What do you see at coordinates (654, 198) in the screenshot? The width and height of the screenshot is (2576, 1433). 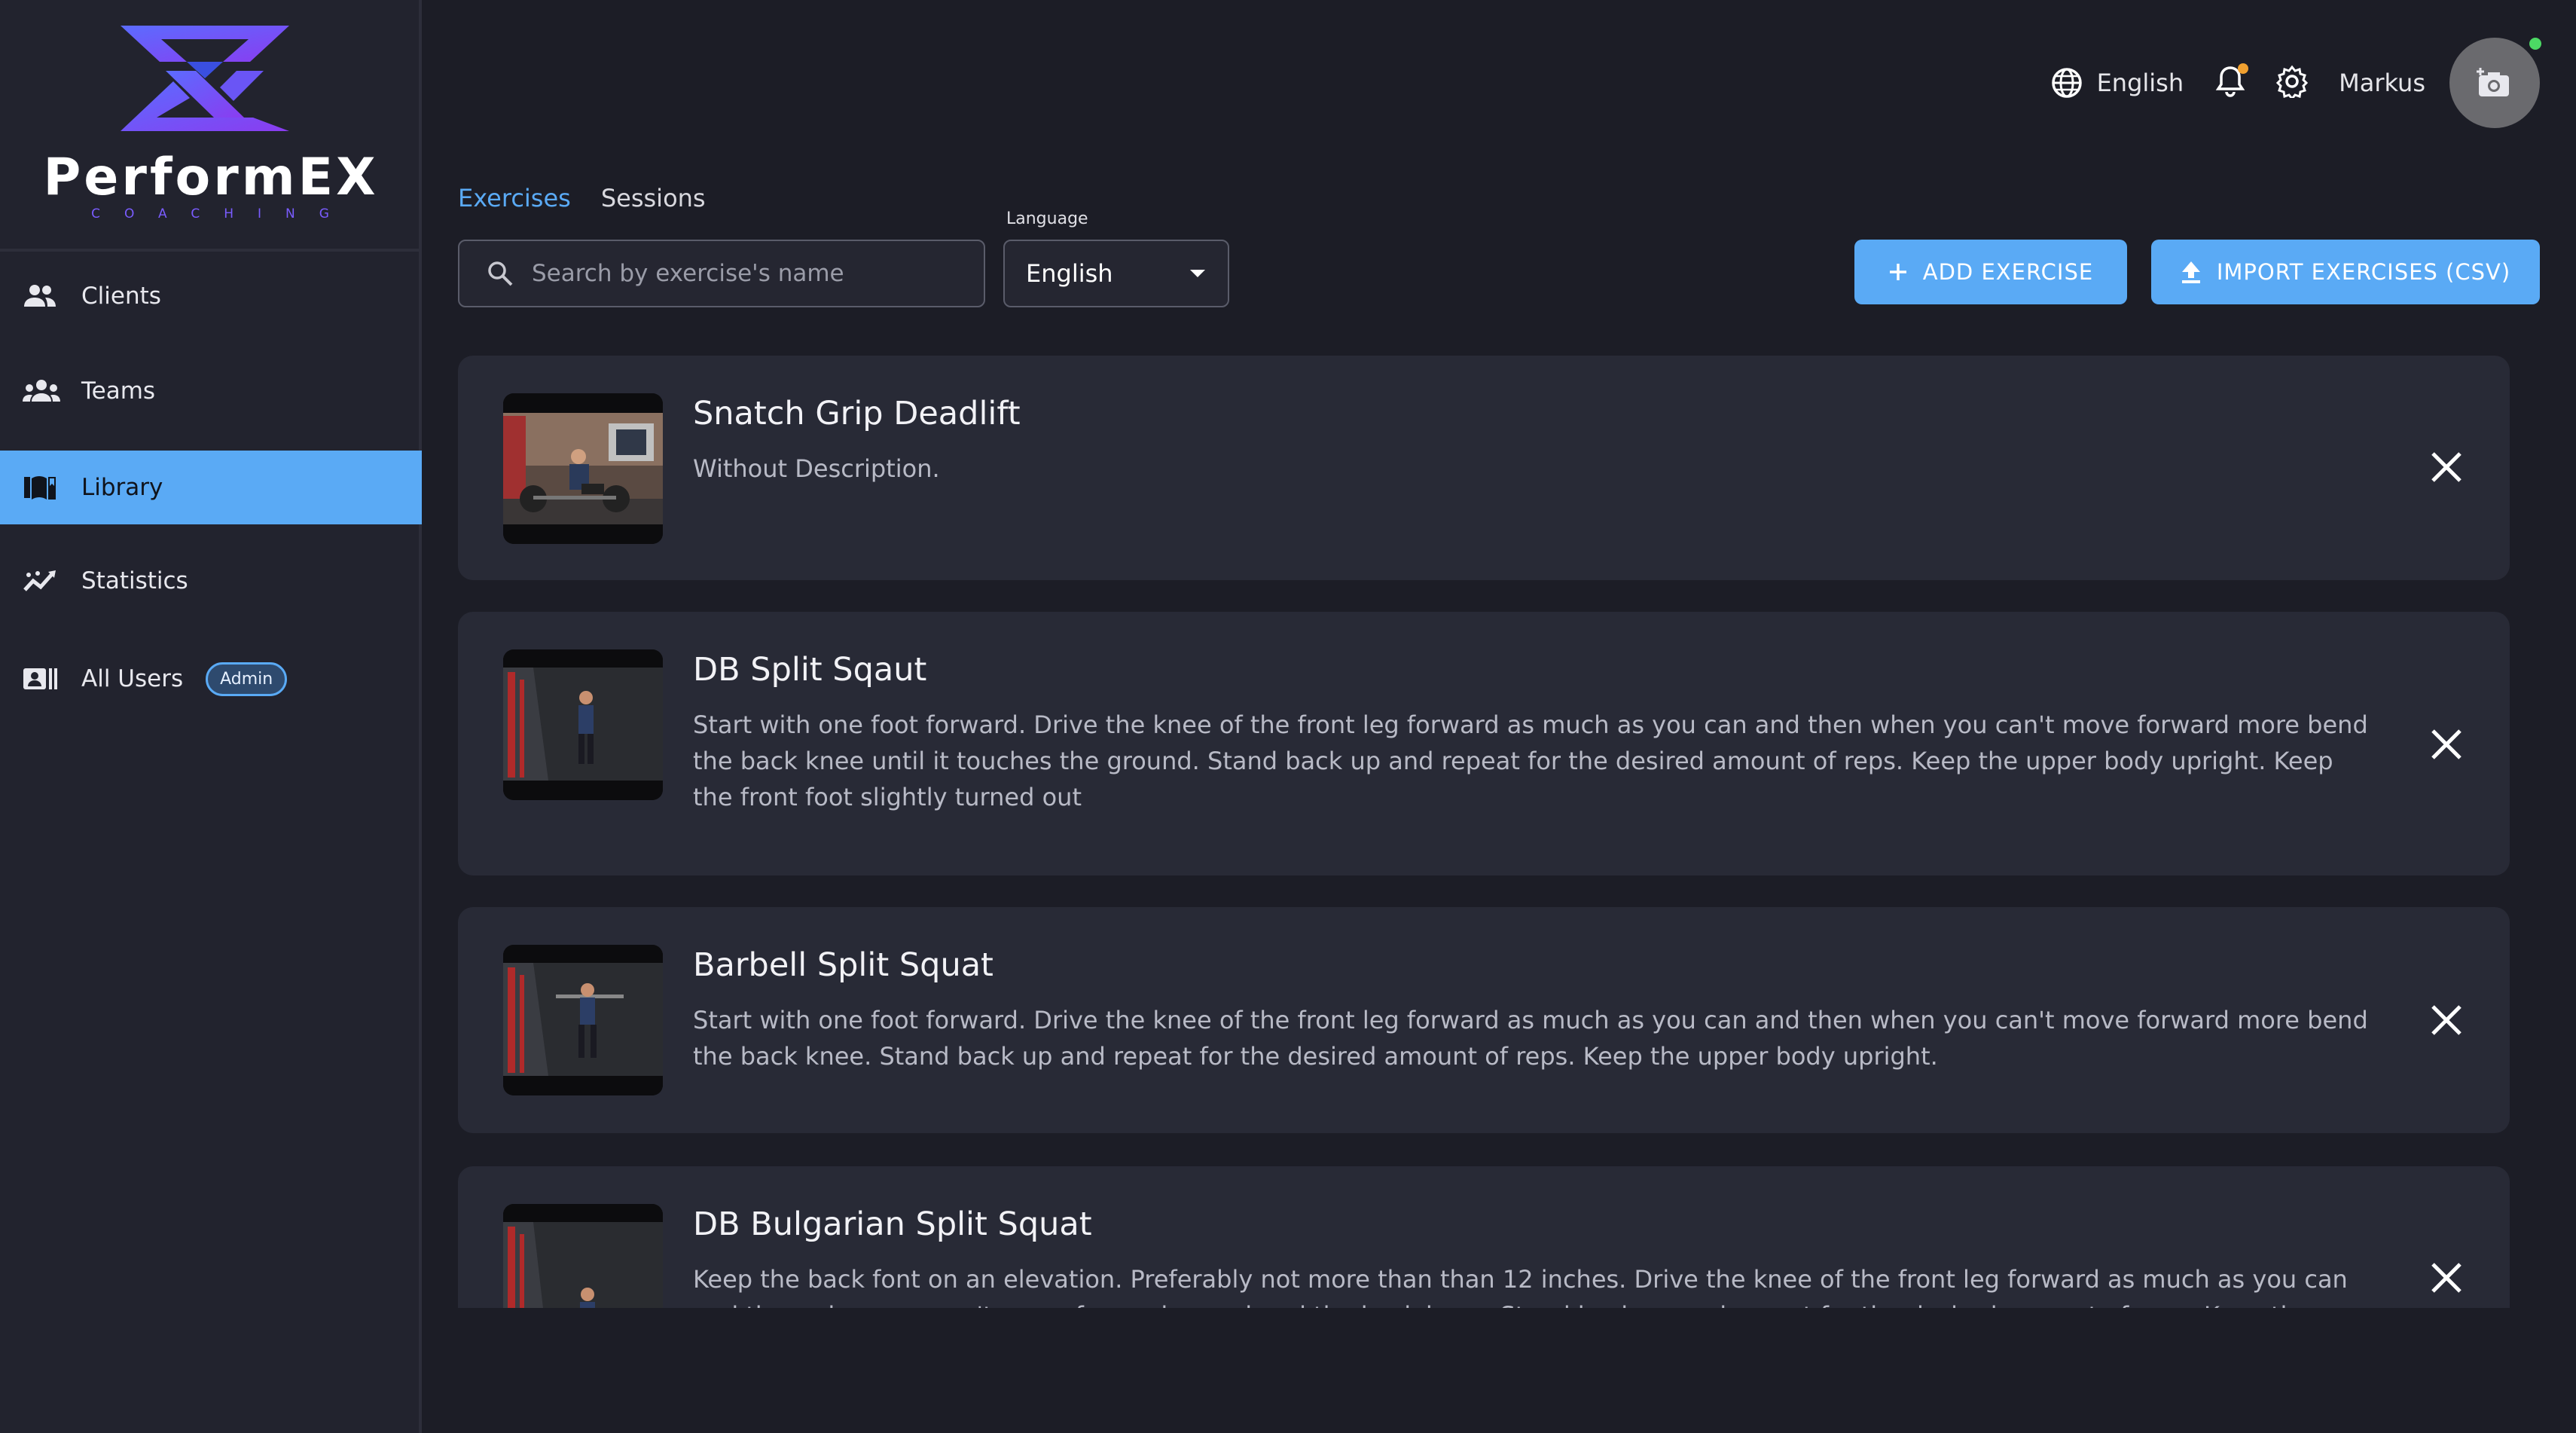 I see `tab-sessions: Sessions` at bounding box center [654, 198].